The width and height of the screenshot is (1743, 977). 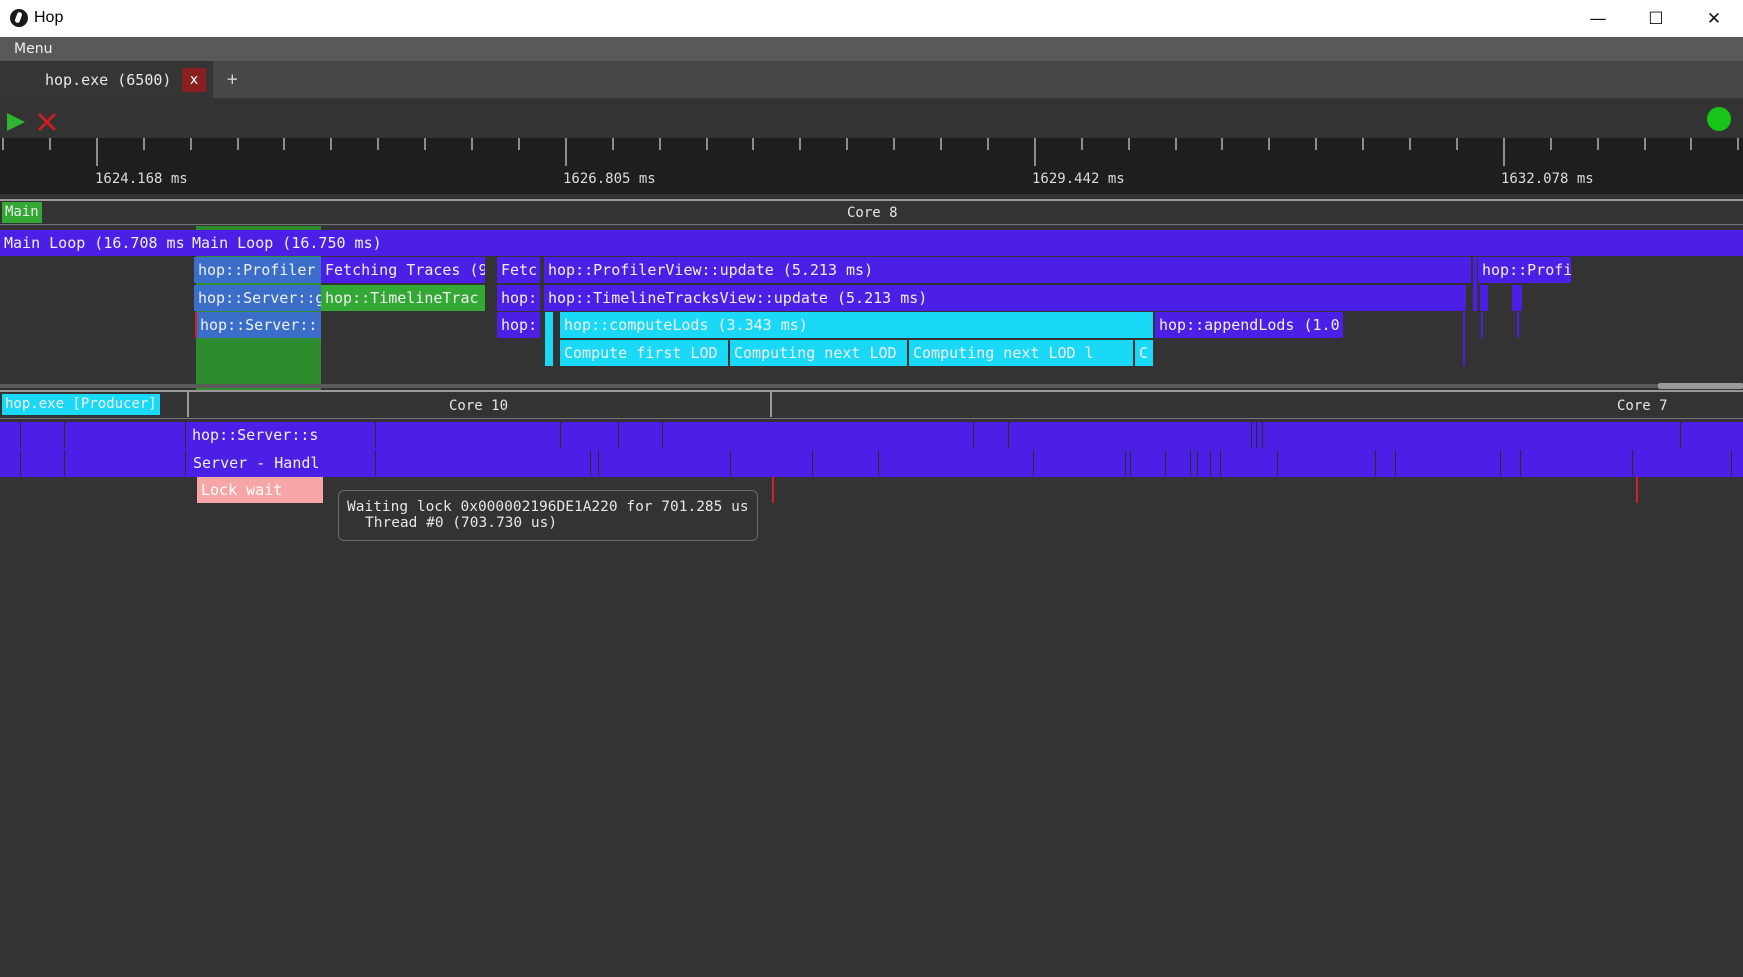 What do you see at coordinates (644, 353) in the screenshot?
I see `zone-compute-first-lod: Compute first LOD leve` at bounding box center [644, 353].